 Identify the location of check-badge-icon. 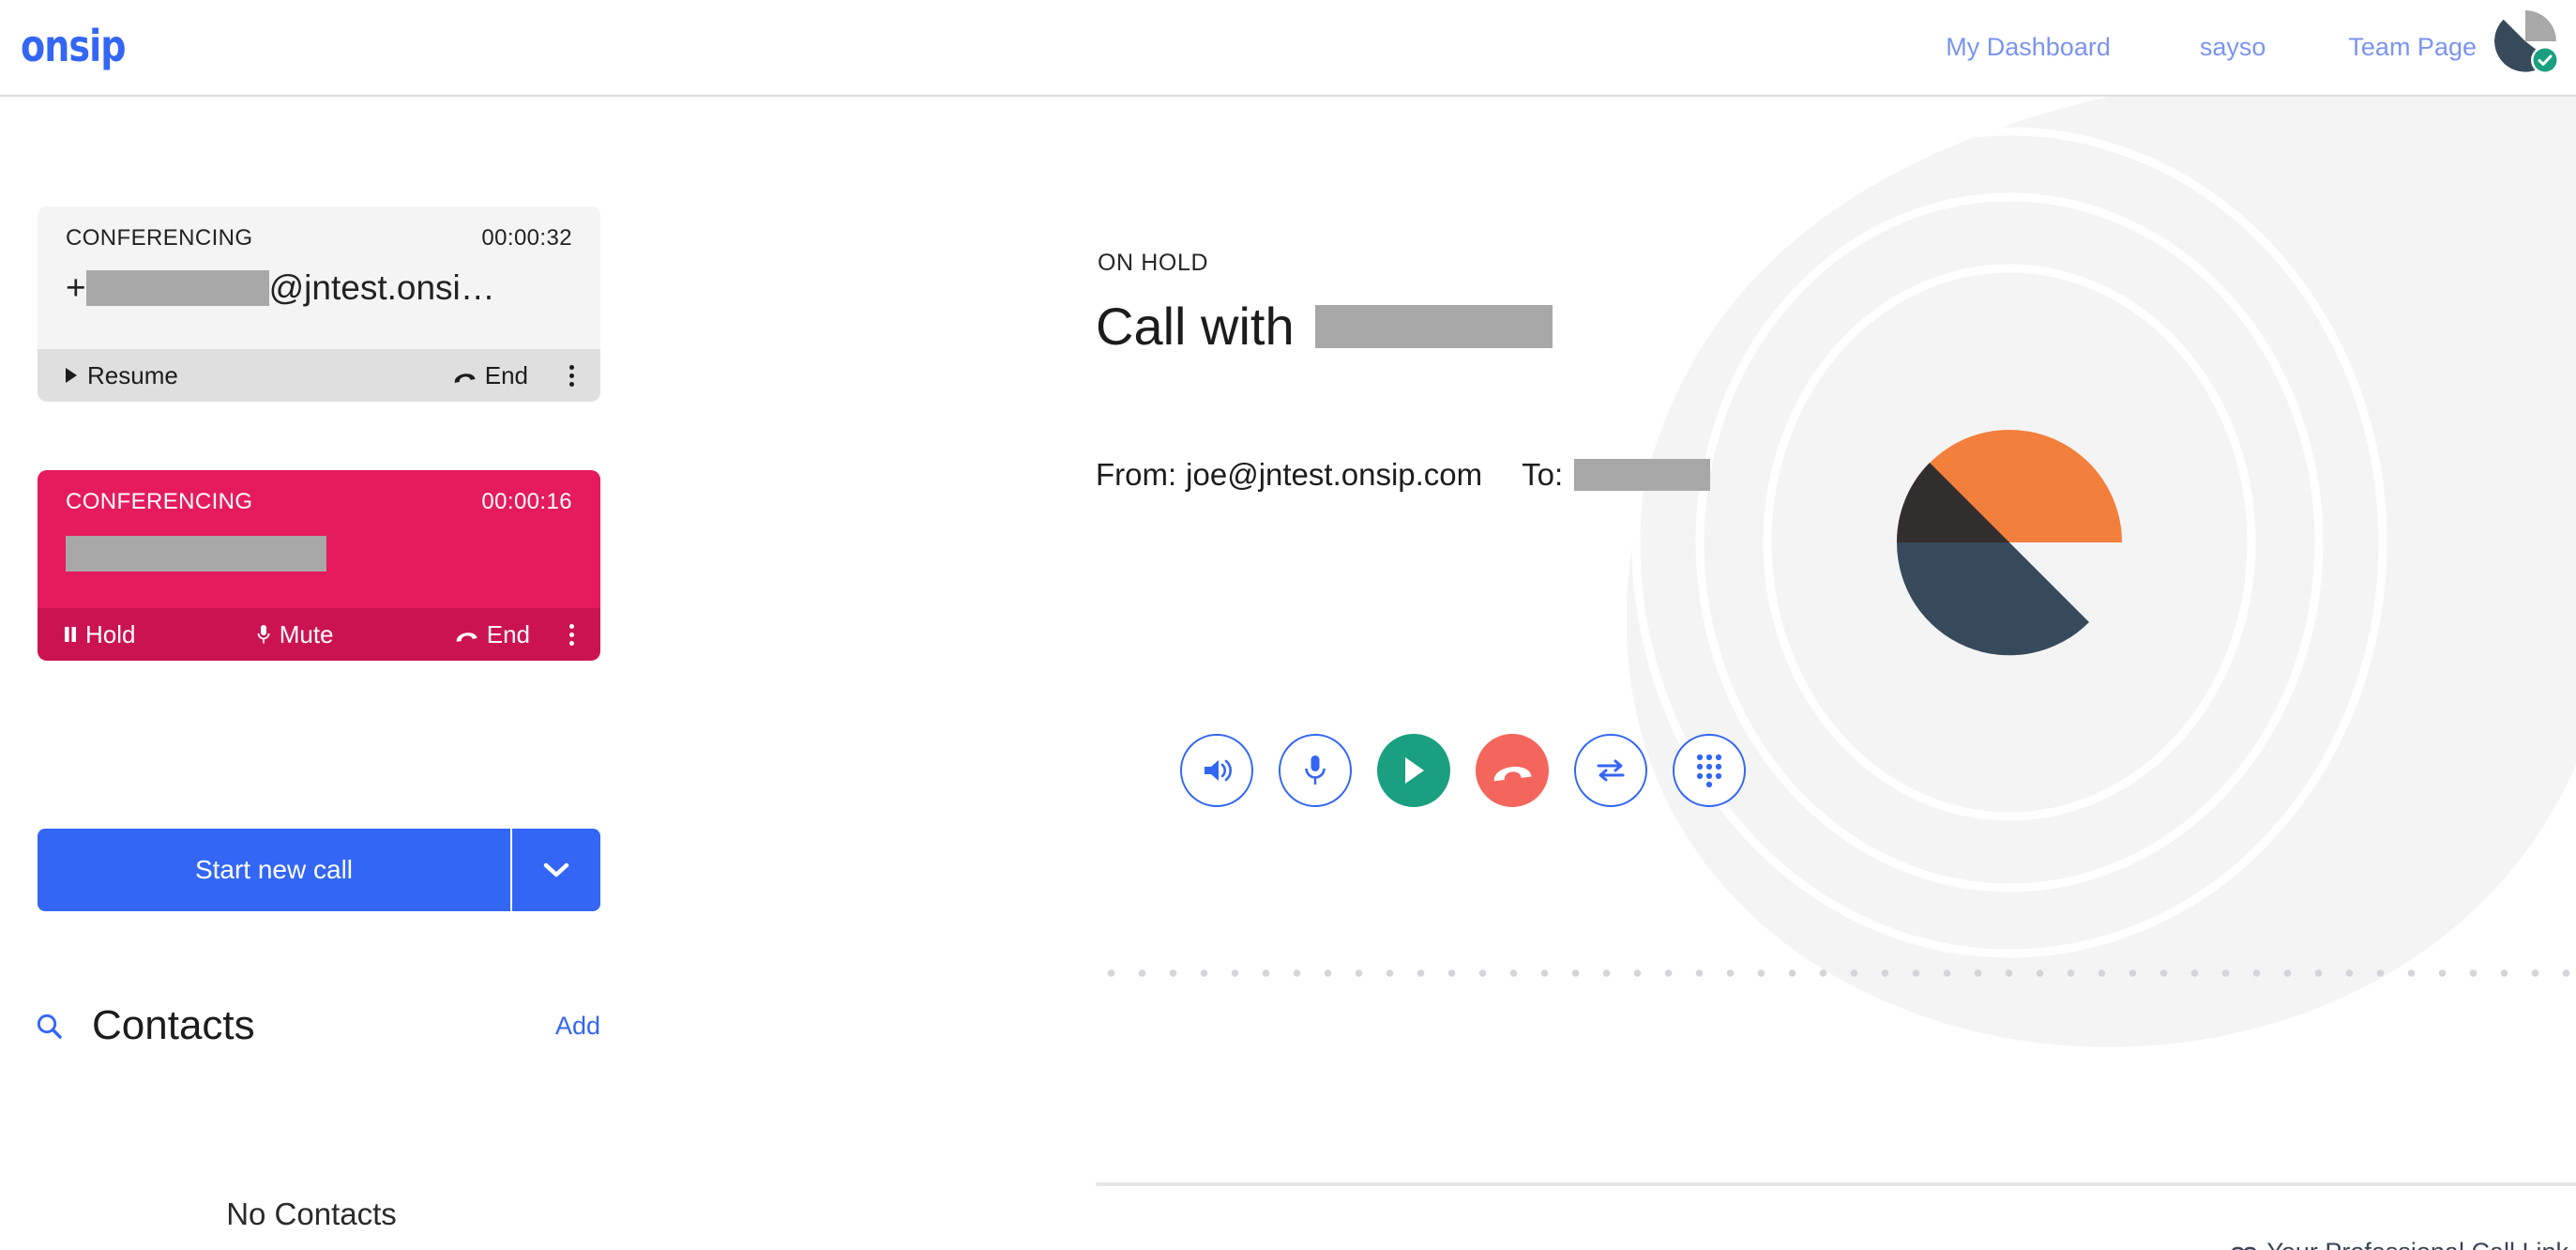
(2545, 60).